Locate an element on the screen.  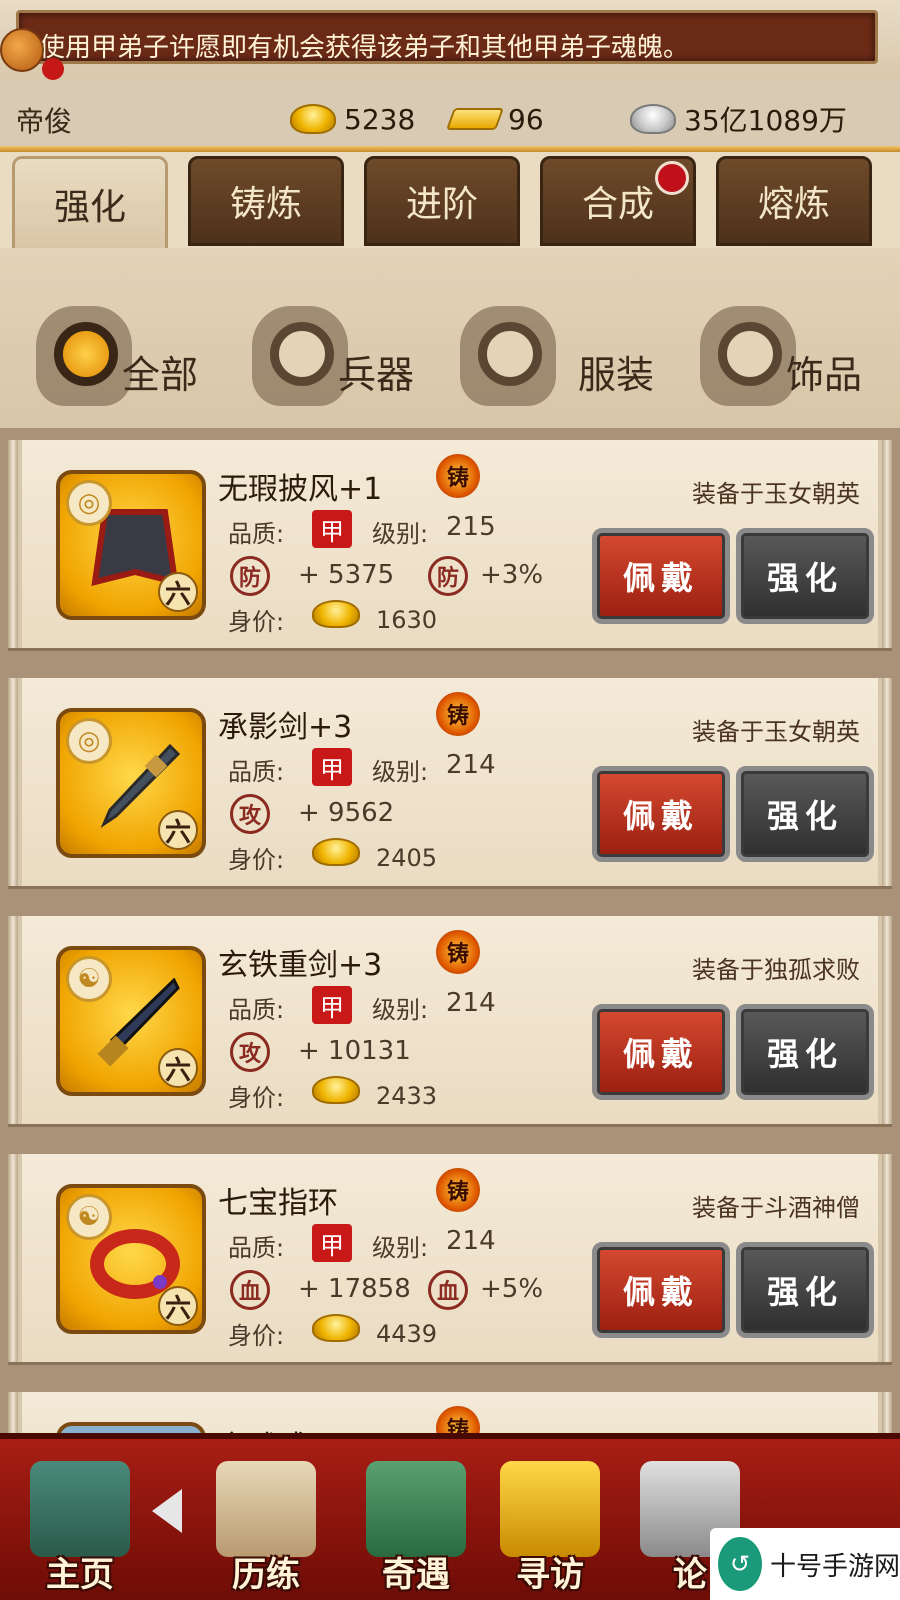
nav-label: 主页 is located at coordinates (80, 1575).